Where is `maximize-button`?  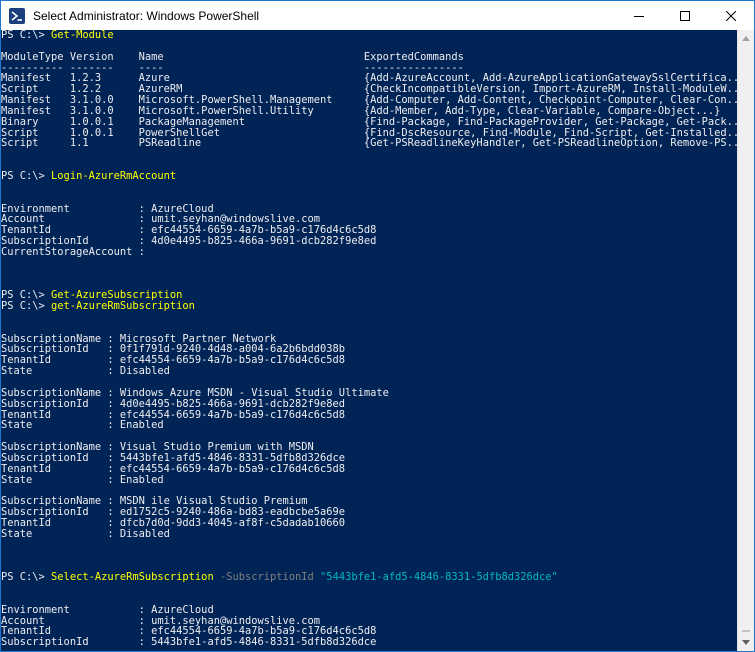
maximize-button is located at coordinates (685, 15).